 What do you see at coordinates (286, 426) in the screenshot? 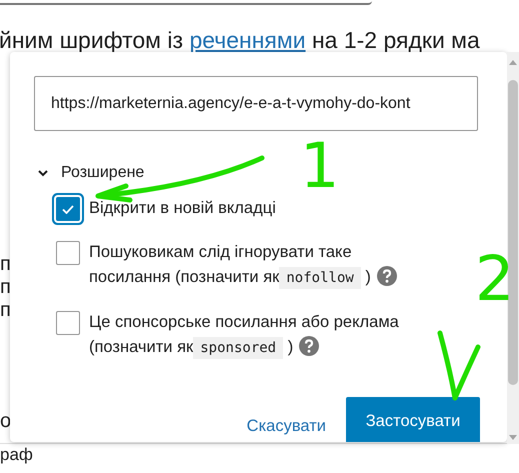
I see `cancel-button: Скасувати` at bounding box center [286, 426].